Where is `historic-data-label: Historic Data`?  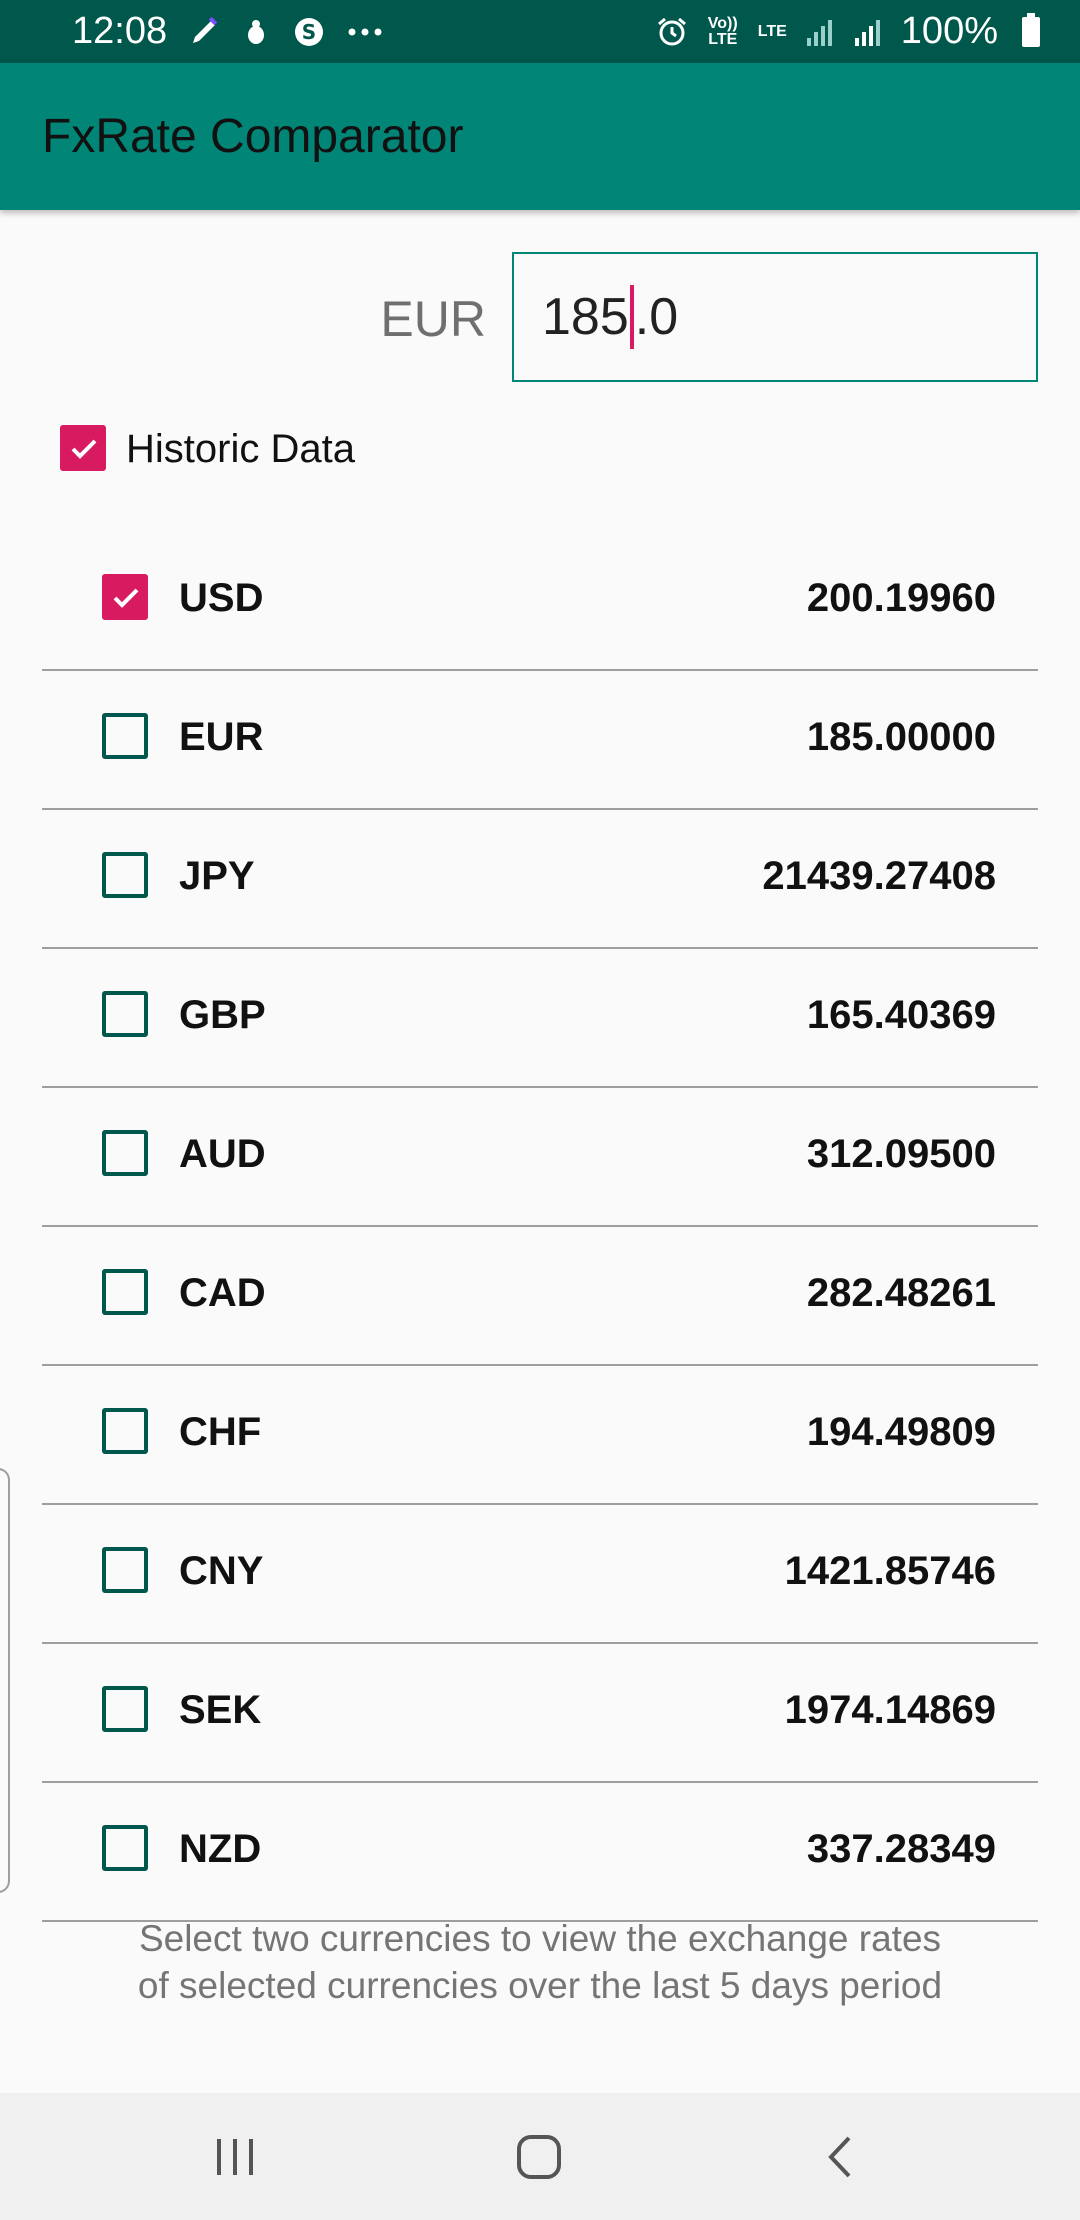
historic-data-label: Historic Data is located at coordinates (240, 449).